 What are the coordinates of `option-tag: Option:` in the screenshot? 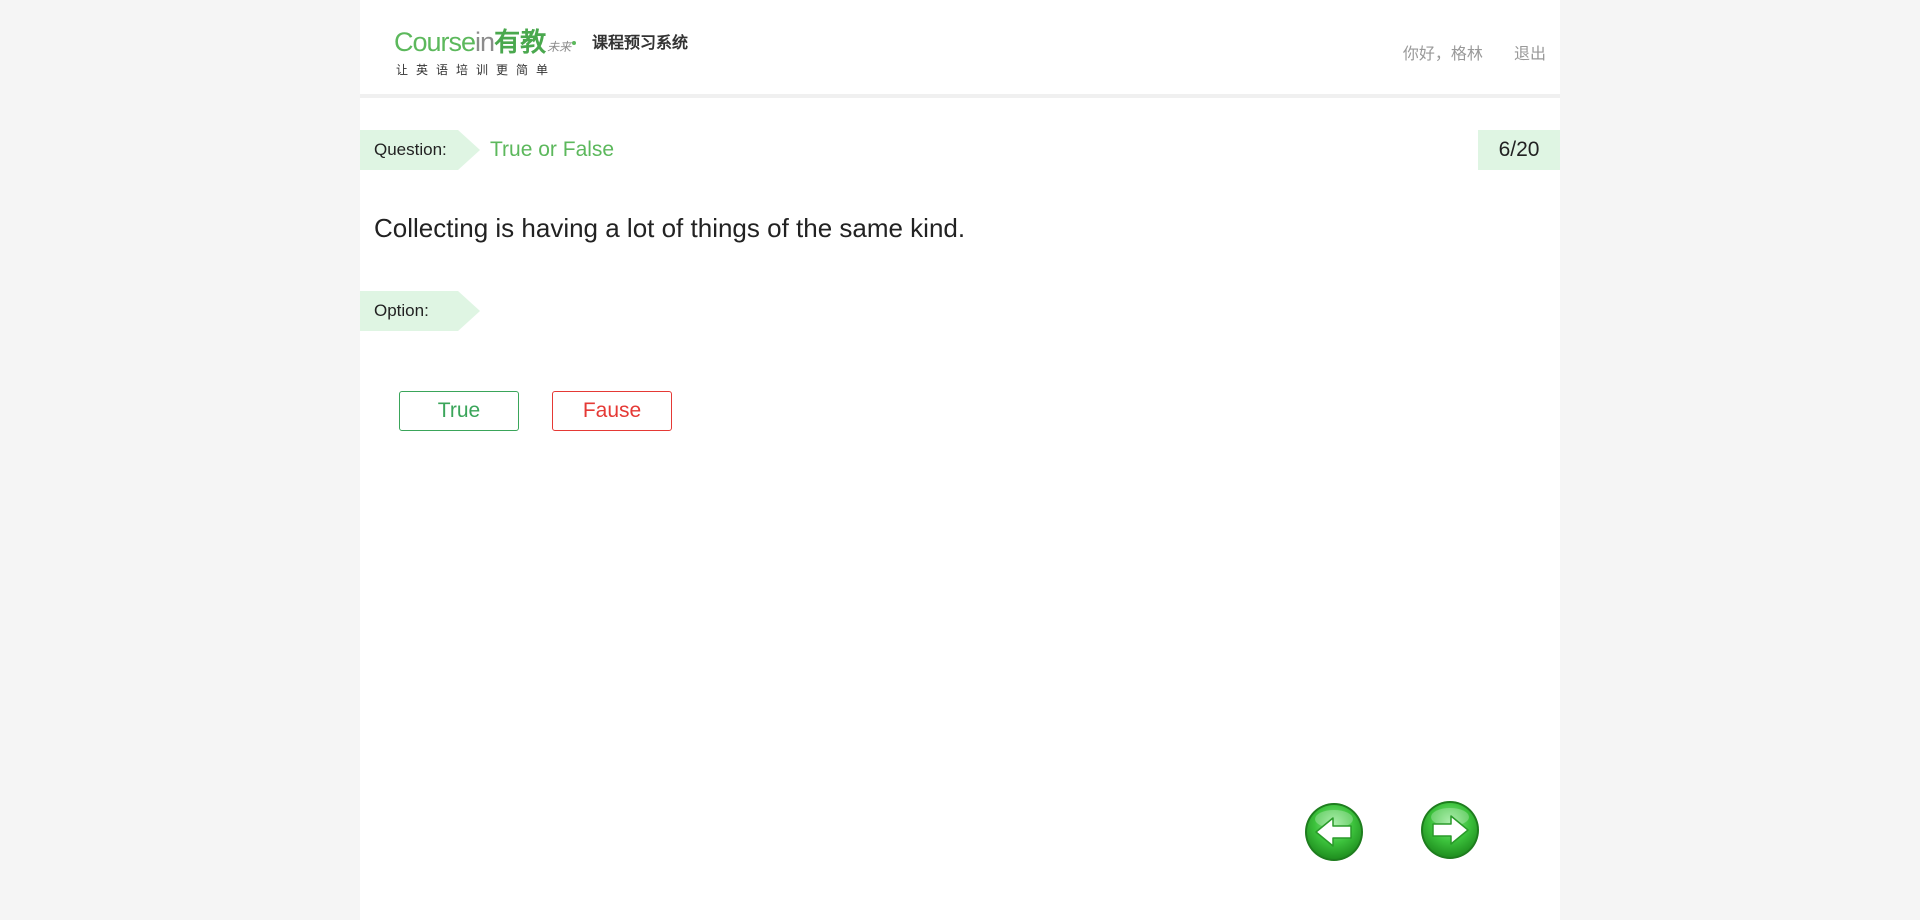 It's located at (420, 311).